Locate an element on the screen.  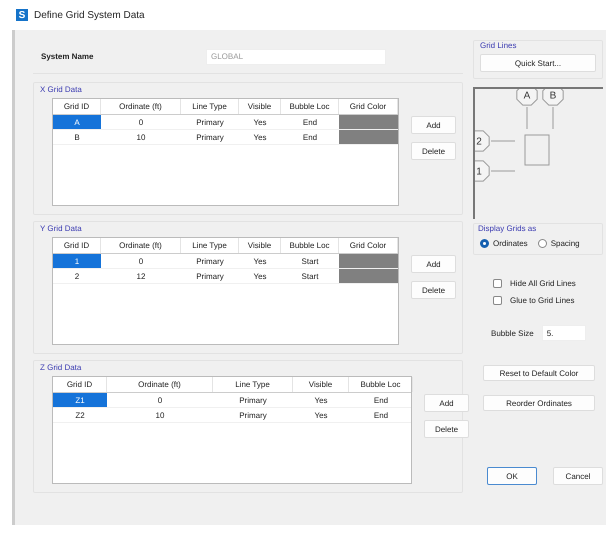
reset-color-button: Reset to Default Color is located at coordinates (539, 373).